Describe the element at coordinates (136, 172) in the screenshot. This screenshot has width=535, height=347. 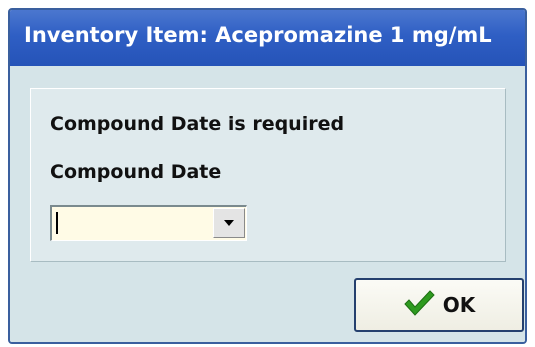
I see `compound-date-label: Compound Date` at that location.